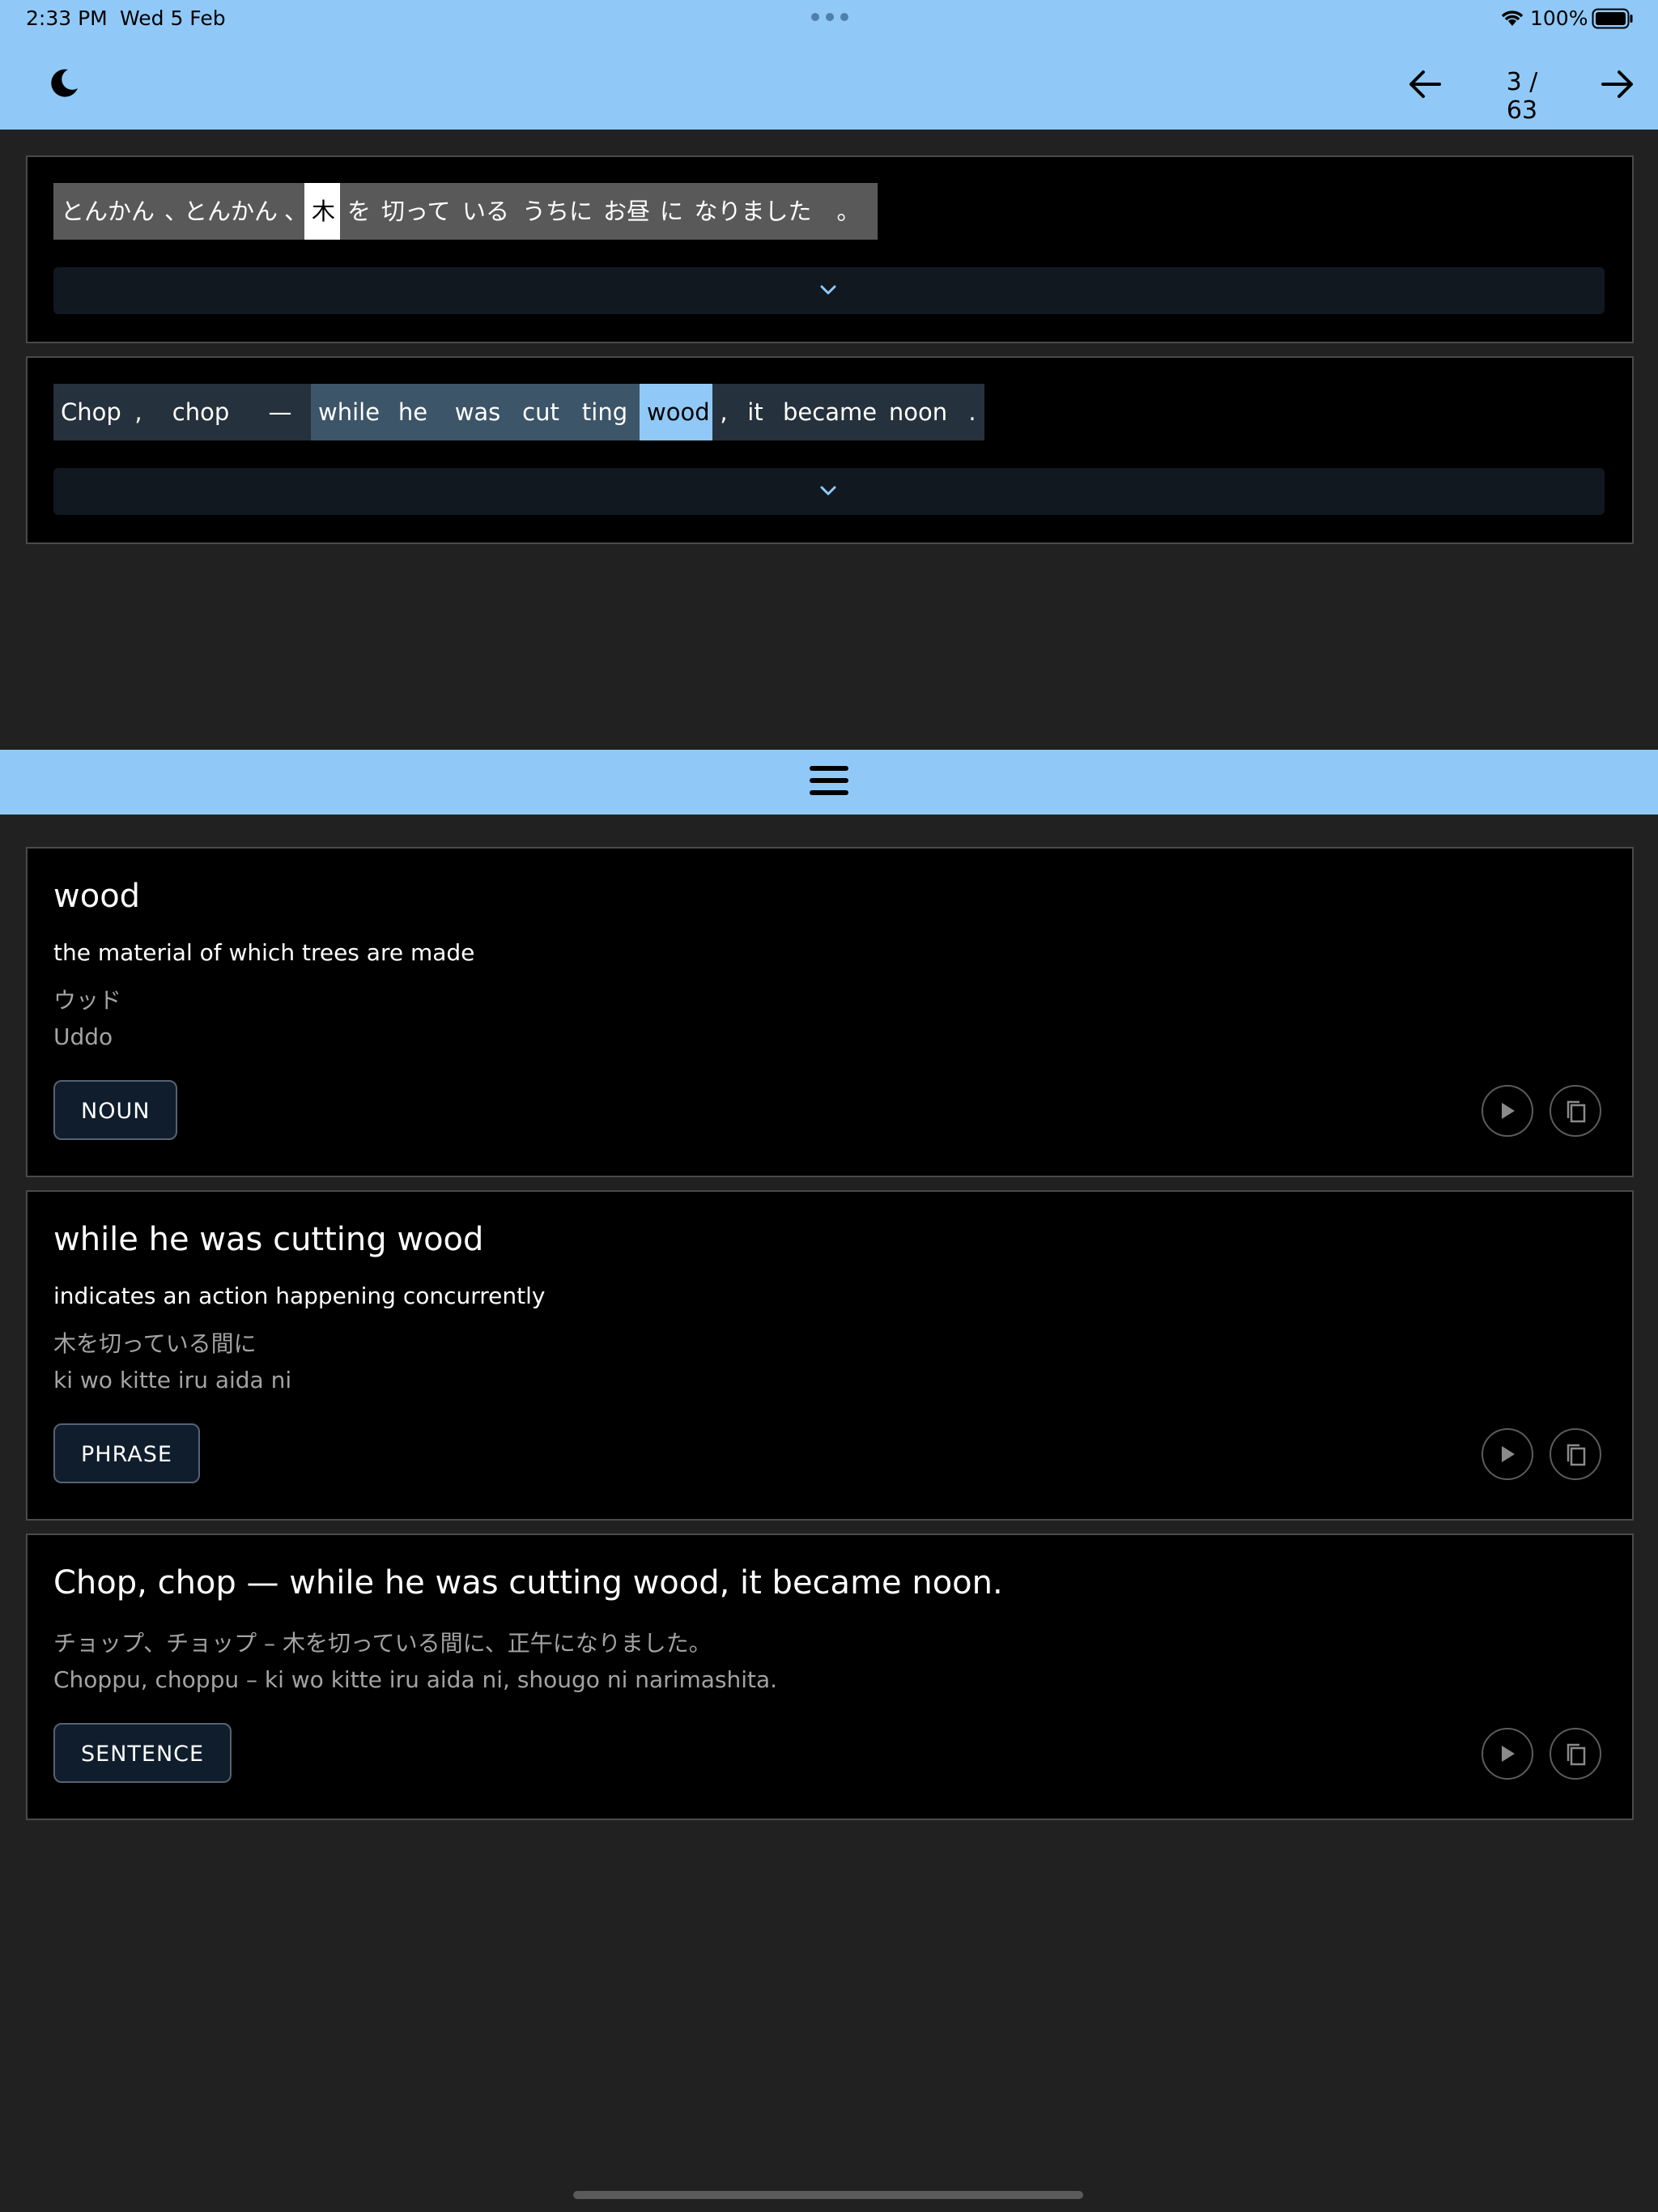 The height and width of the screenshot is (2212, 1658). Describe the element at coordinates (972, 412) in the screenshot. I see `en-token: .` at that location.